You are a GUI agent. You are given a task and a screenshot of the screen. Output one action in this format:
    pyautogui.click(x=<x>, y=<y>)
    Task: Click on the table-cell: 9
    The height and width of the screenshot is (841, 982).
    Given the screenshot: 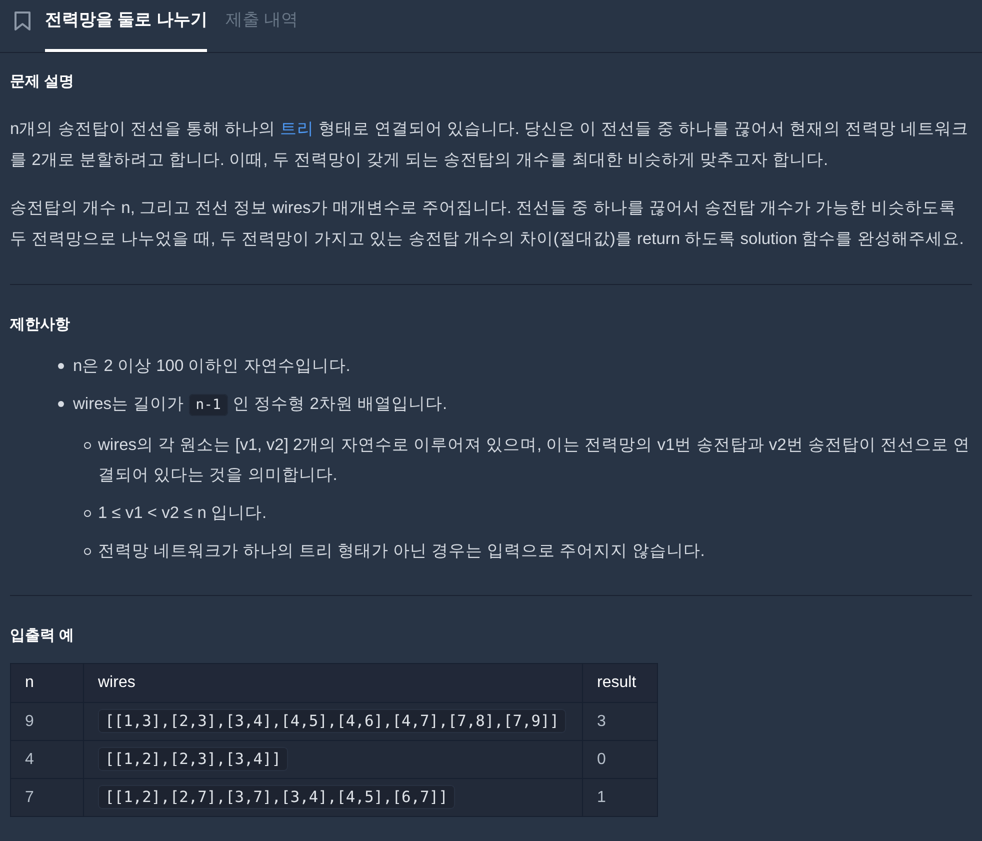 What is the action you would take?
    pyautogui.click(x=47, y=721)
    